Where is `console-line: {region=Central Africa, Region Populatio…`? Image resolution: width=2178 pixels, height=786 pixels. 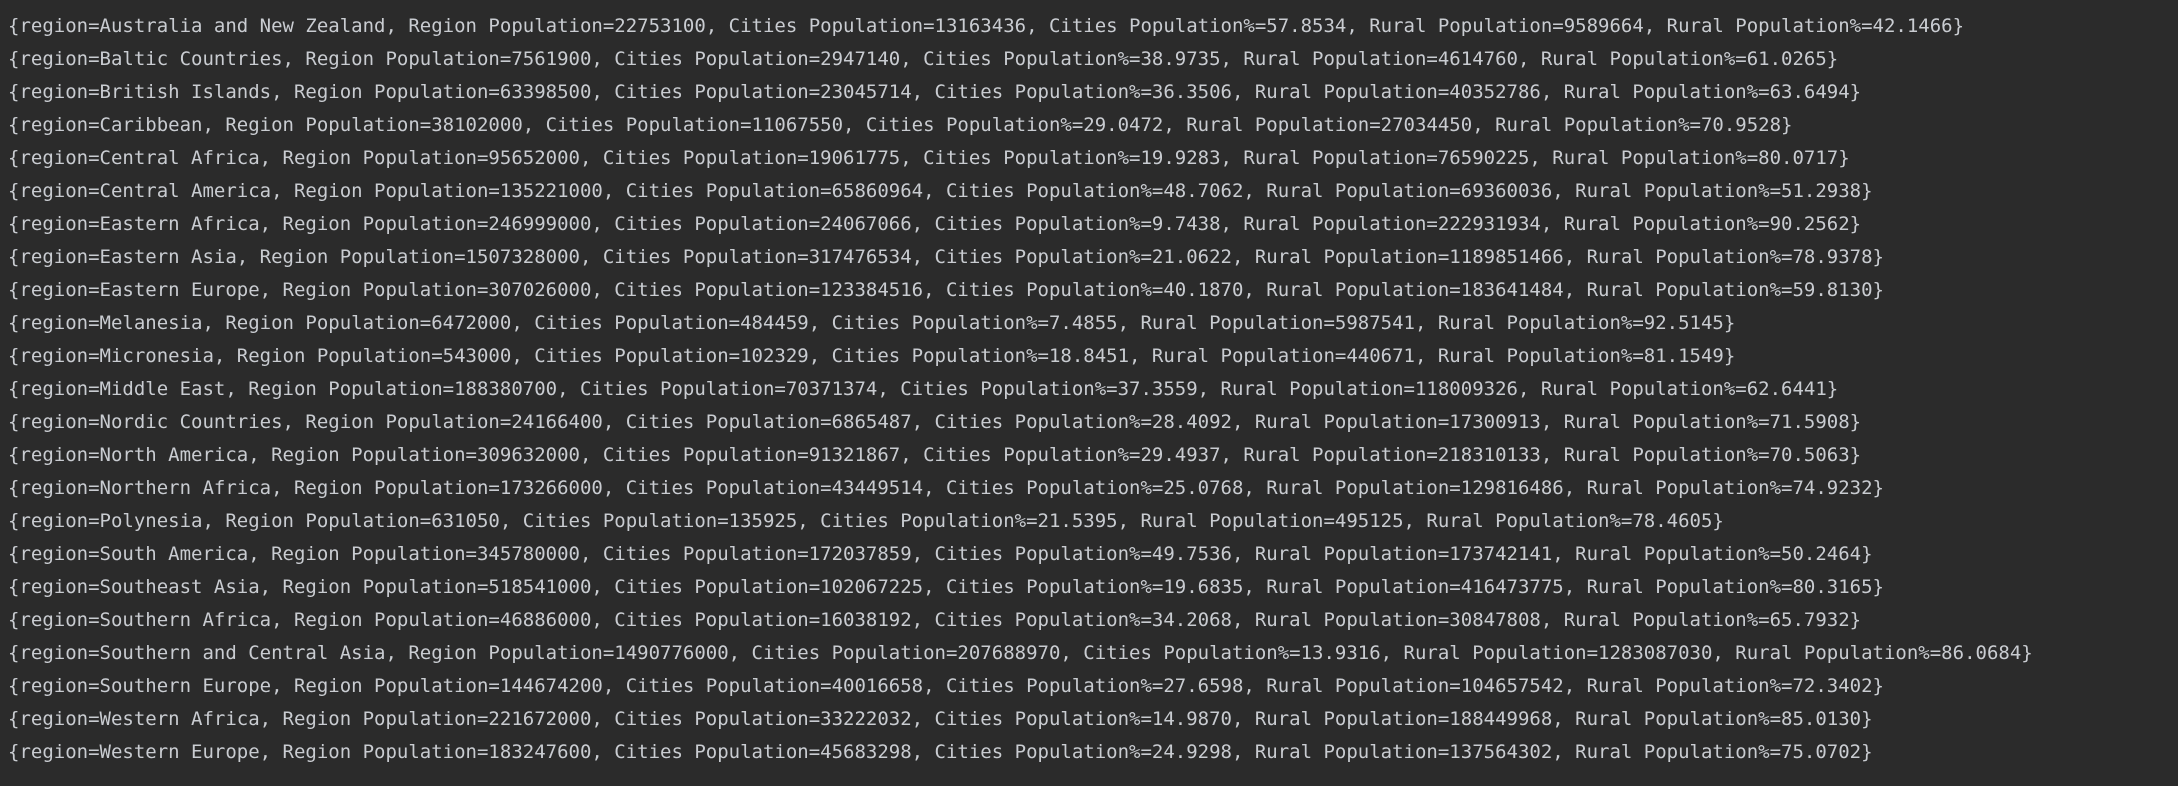
console-line: {region=Central Africa, Region Populatio… is located at coordinates (929, 158).